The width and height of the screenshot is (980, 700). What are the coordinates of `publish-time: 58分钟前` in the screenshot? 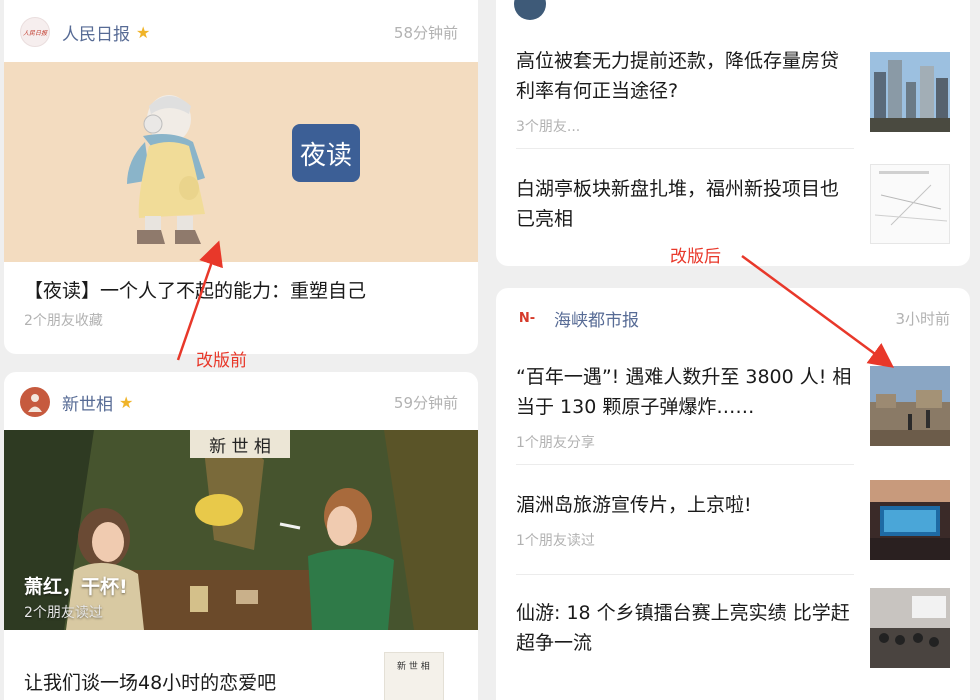 It's located at (425, 32).